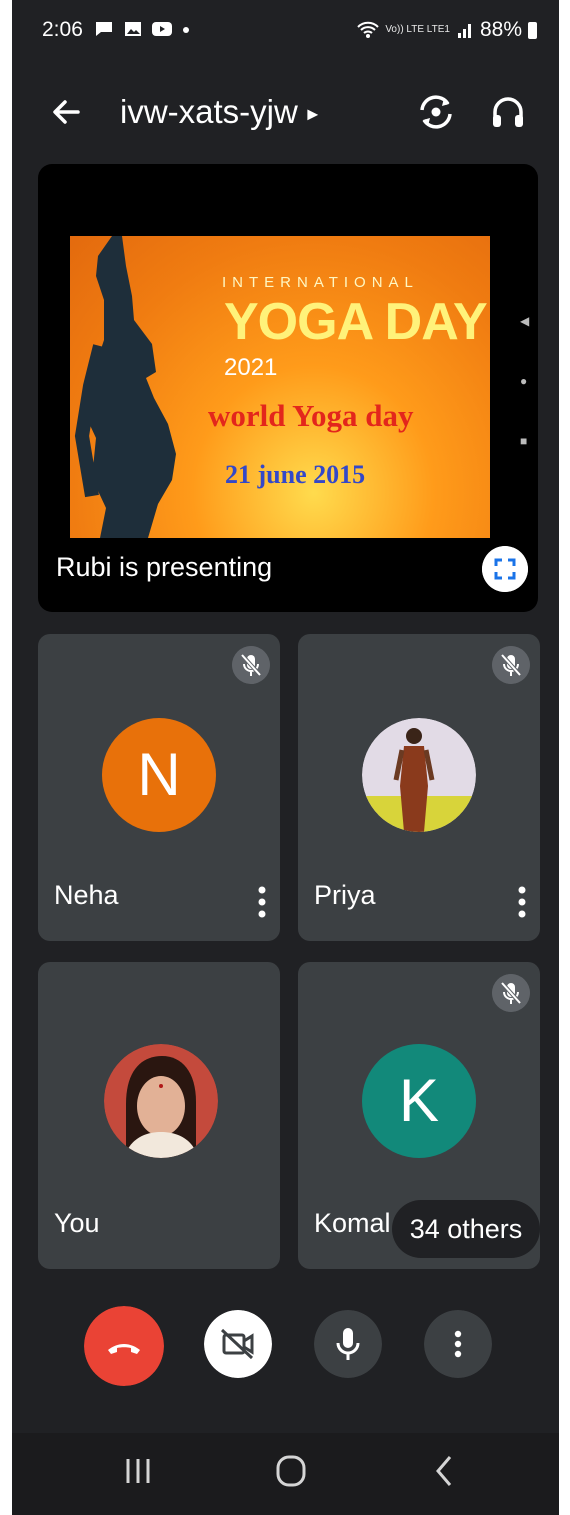 The width and height of the screenshot is (570, 1515). I want to click on system-nav-bar, so click(285, 1474).